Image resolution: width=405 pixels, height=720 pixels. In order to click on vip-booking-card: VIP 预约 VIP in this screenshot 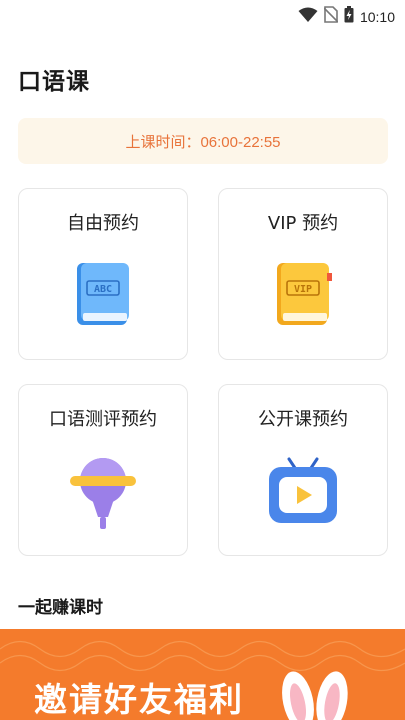, I will do `click(303, 274)`.